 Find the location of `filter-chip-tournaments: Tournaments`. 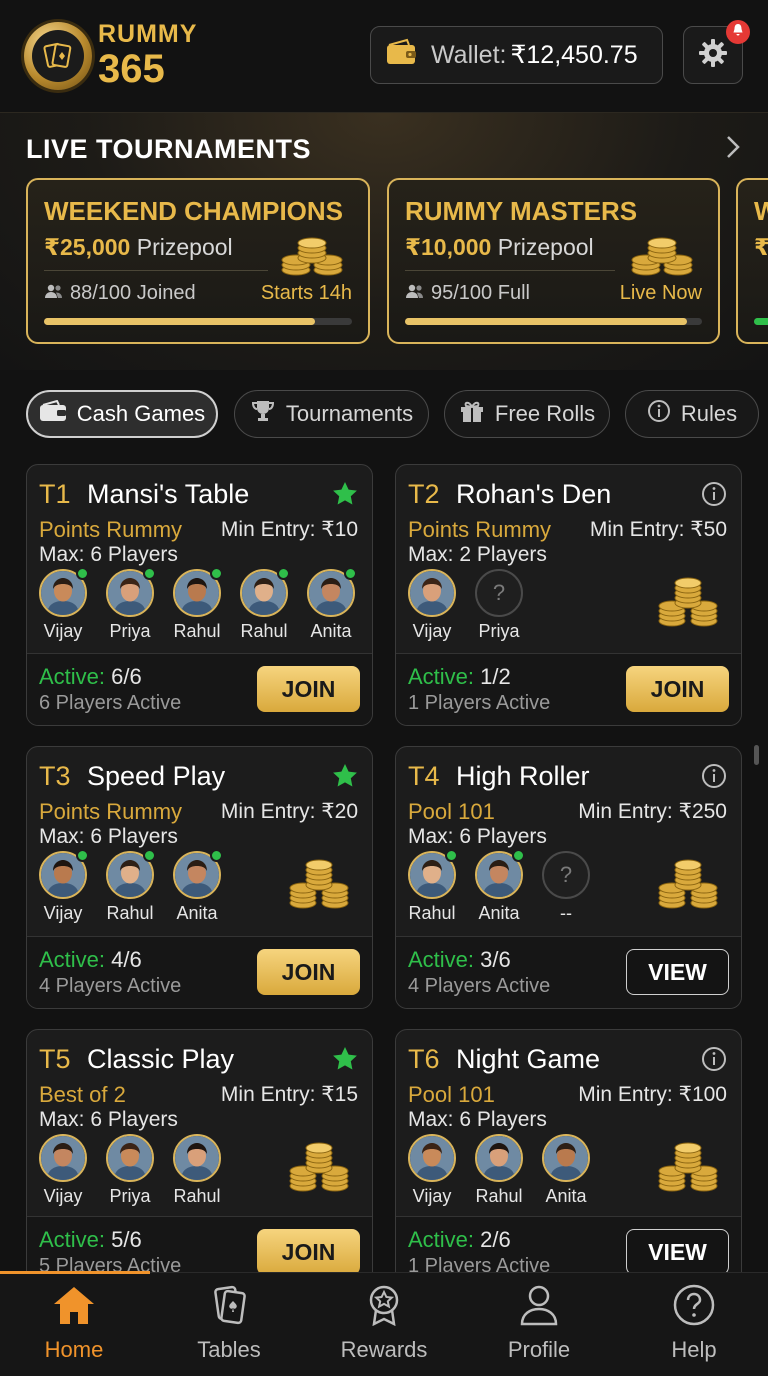

filter-chip-tournaments: Tournaments is located at coordinates (331, 414).